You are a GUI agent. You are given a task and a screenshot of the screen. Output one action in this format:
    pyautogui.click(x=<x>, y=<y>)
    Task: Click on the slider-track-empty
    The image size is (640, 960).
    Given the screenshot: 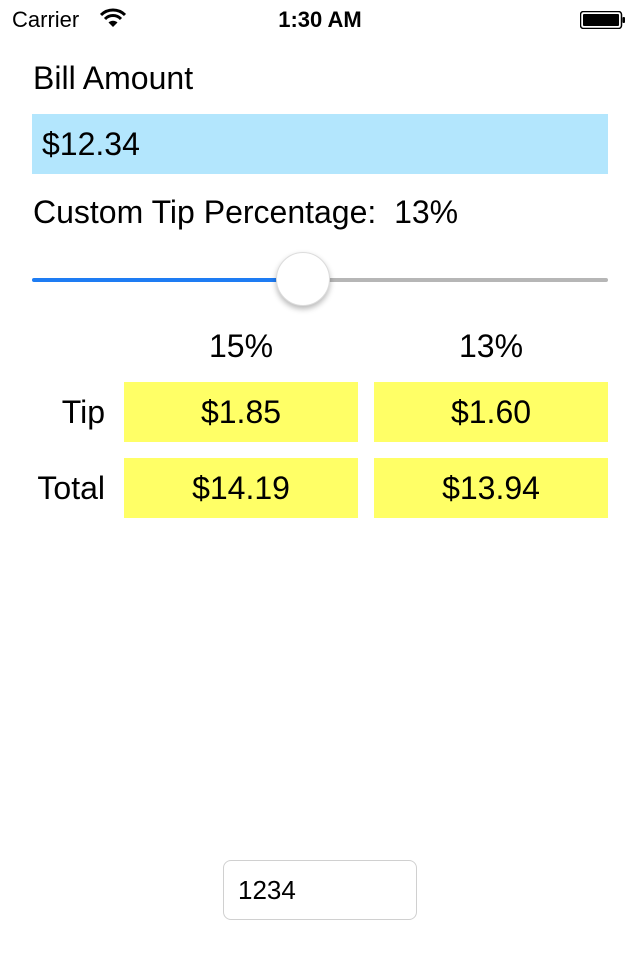 What is the action you would take?
    pyautogui.click(x=455, y=280)
    